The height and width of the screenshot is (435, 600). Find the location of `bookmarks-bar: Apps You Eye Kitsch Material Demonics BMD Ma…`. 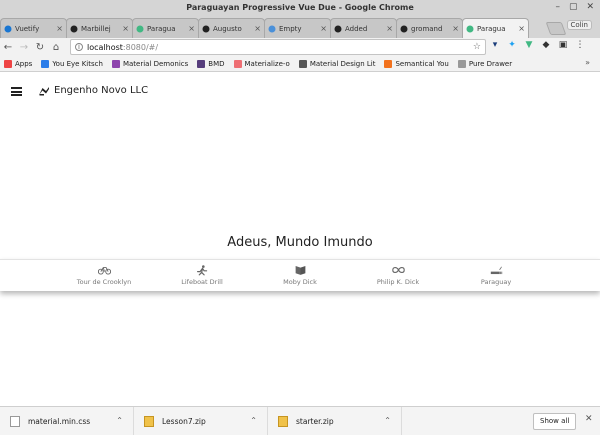

bookmarks-bar: Apps You Eye Kitsch Material Demonics BMD Ma… is located at coordinates (300, 64).